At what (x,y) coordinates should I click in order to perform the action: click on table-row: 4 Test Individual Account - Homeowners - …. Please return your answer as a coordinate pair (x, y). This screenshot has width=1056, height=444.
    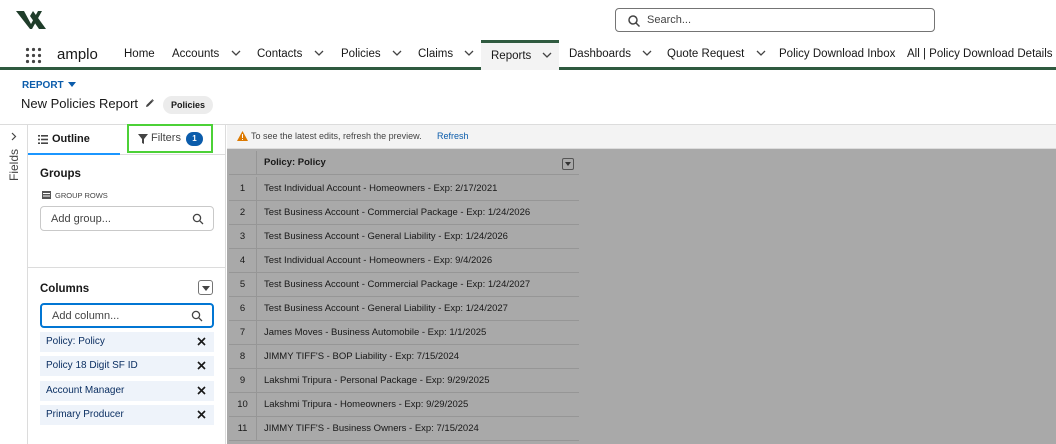
    Looking at the image, I should click on (404, 261).